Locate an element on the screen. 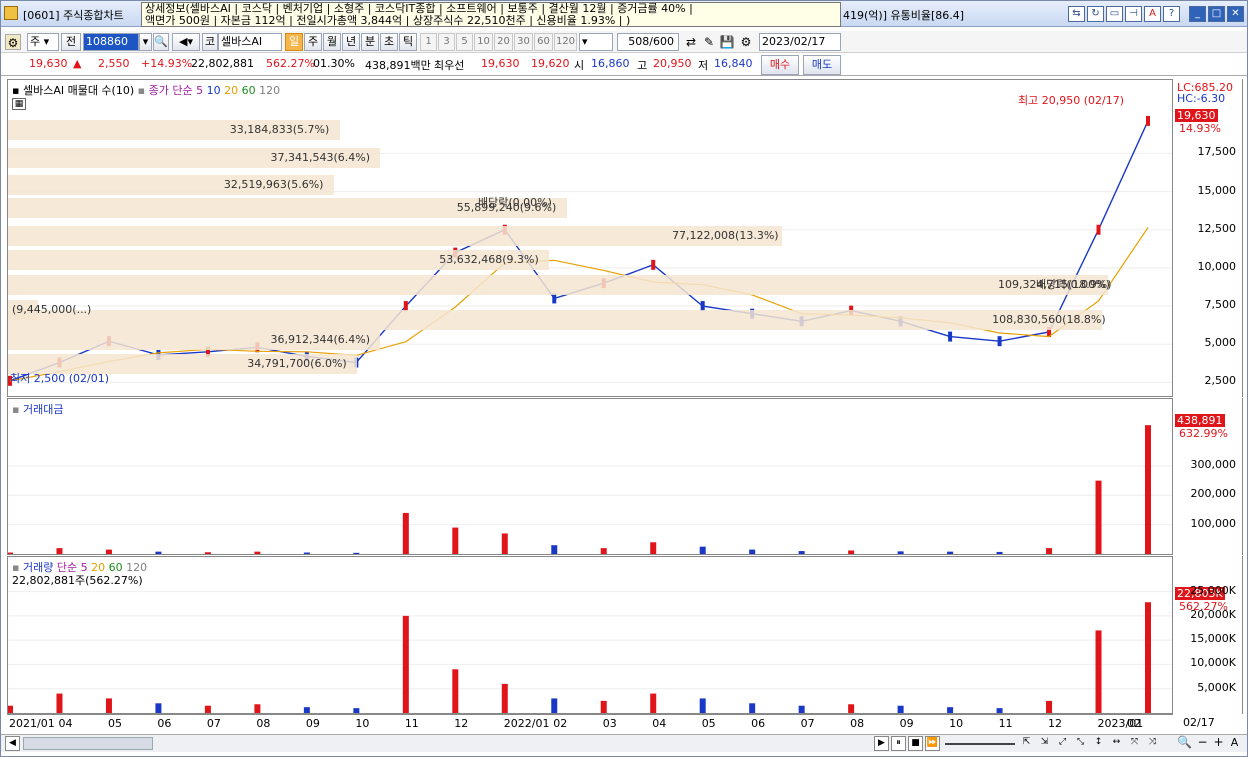  pin-icon: ⊣ is located at coordinates (1133, 14).